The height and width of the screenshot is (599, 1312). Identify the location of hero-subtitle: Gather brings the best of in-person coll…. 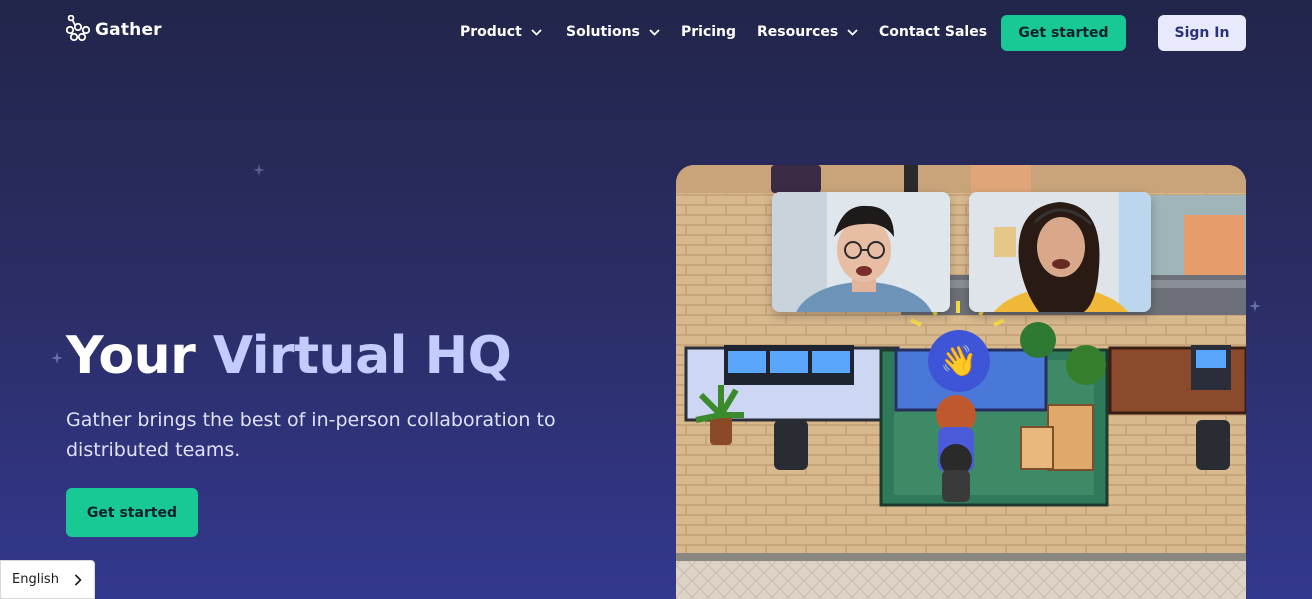
(311, 435).